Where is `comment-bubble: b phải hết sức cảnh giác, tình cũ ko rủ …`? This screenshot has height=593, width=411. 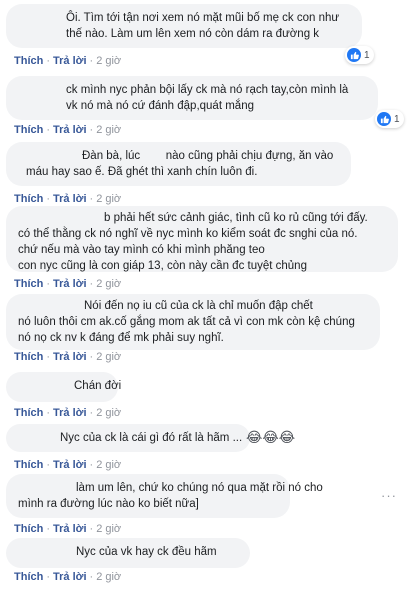
comment-bubble: b phải hết sức cảnh giác, tình cũ ko rủ … is located at coordinates (202, 239).